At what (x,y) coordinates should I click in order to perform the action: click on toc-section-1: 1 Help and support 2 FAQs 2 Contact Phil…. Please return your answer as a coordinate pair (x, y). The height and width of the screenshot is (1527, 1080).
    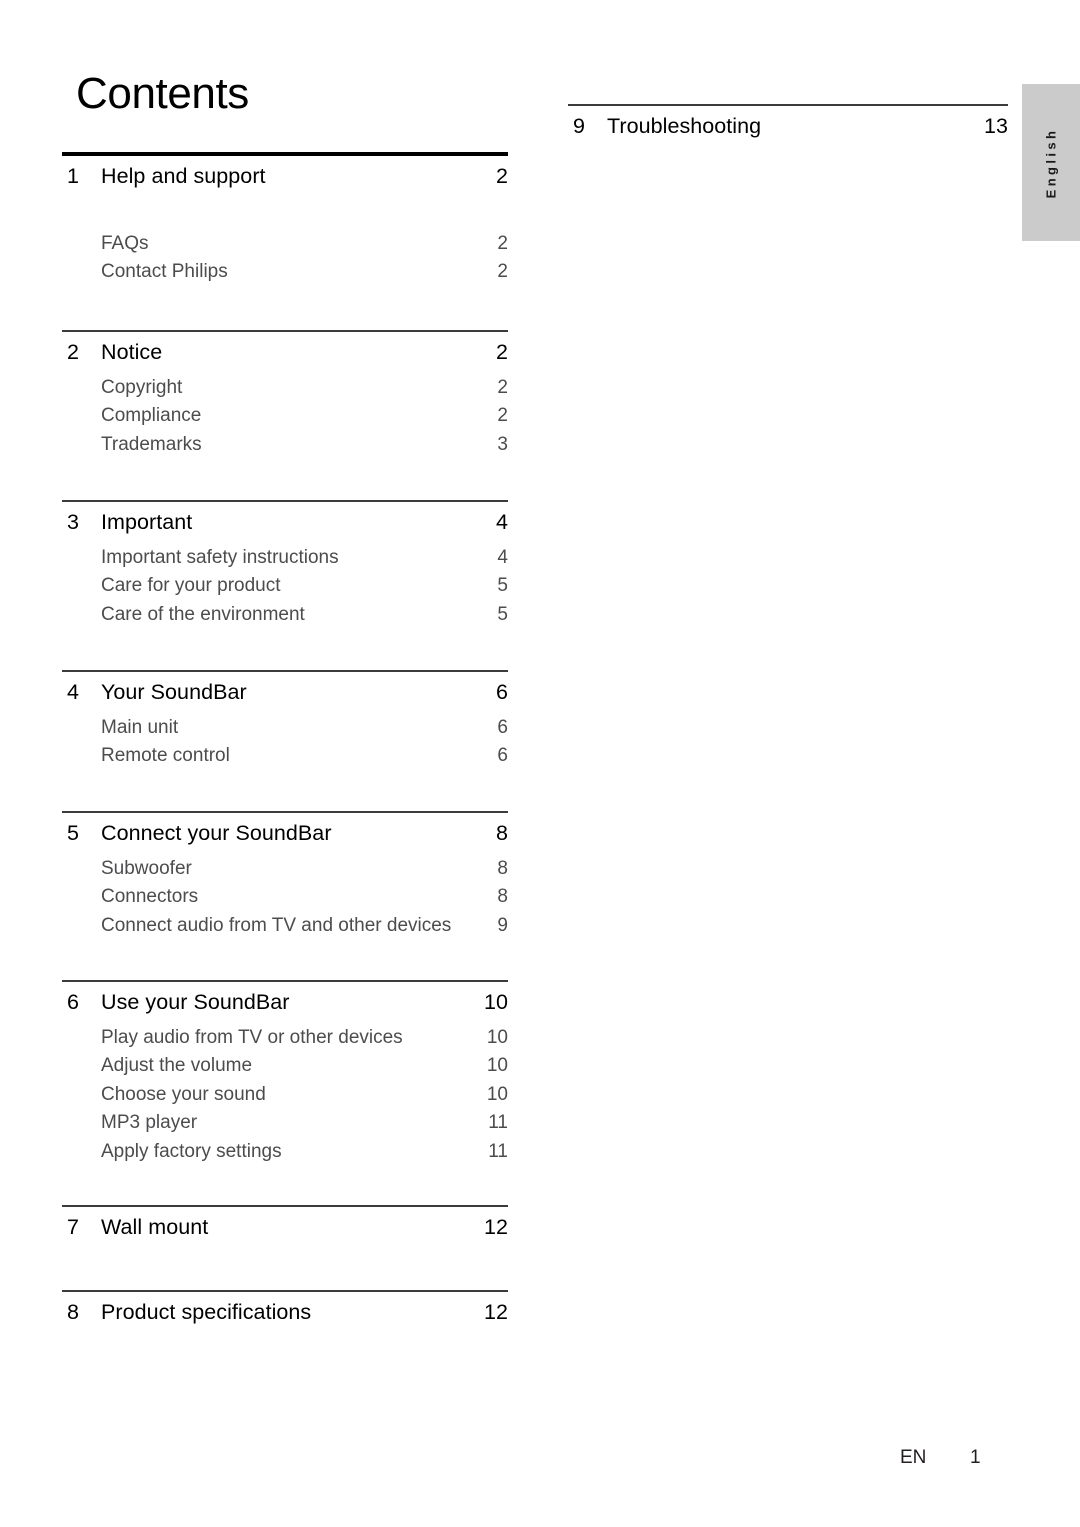
    Looking at the image, I should click on (285, 221).